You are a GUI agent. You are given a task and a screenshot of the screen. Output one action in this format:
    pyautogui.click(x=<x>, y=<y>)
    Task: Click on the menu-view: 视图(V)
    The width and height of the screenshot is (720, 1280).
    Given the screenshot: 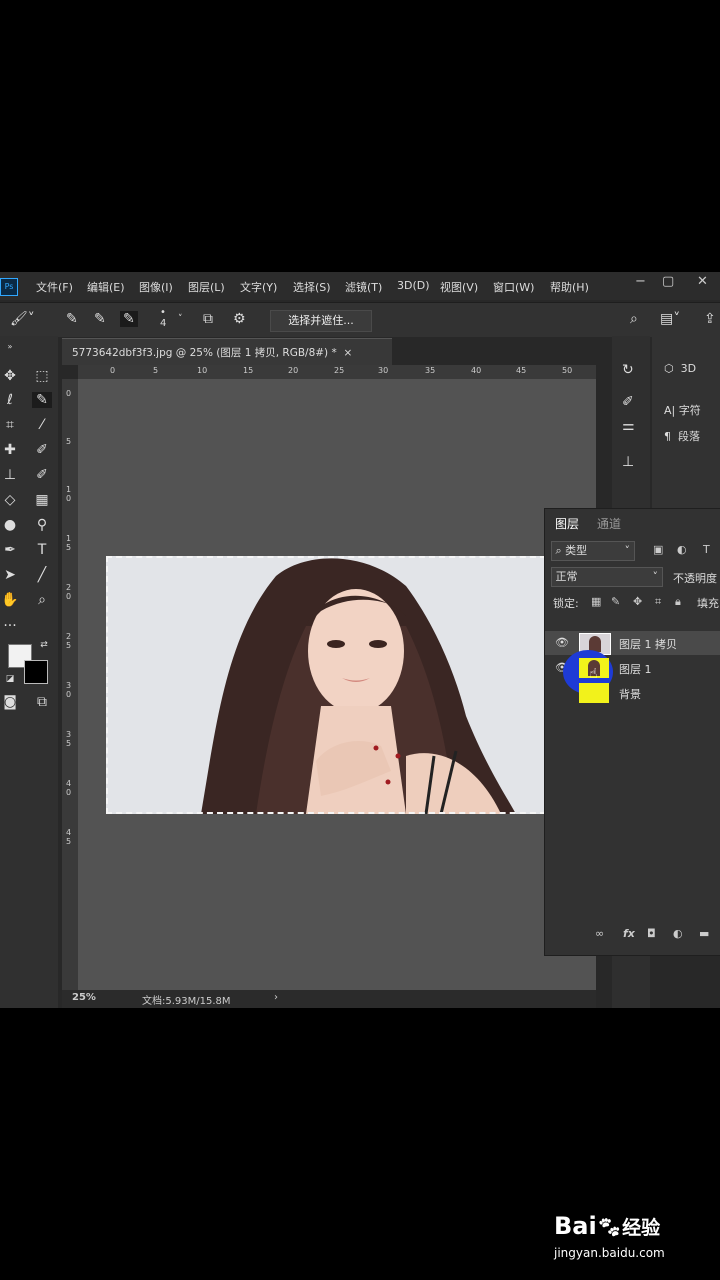 What is the action you would take?
    pyautogui.click(x=459, y=287)
    